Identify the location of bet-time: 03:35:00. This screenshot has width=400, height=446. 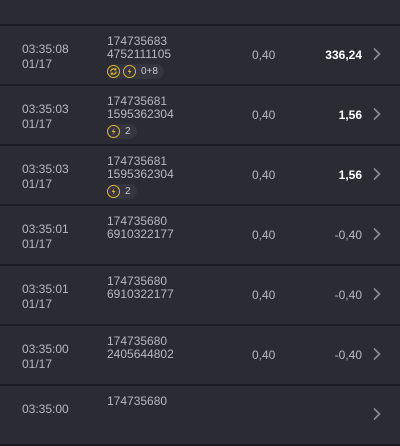
(45, 409).